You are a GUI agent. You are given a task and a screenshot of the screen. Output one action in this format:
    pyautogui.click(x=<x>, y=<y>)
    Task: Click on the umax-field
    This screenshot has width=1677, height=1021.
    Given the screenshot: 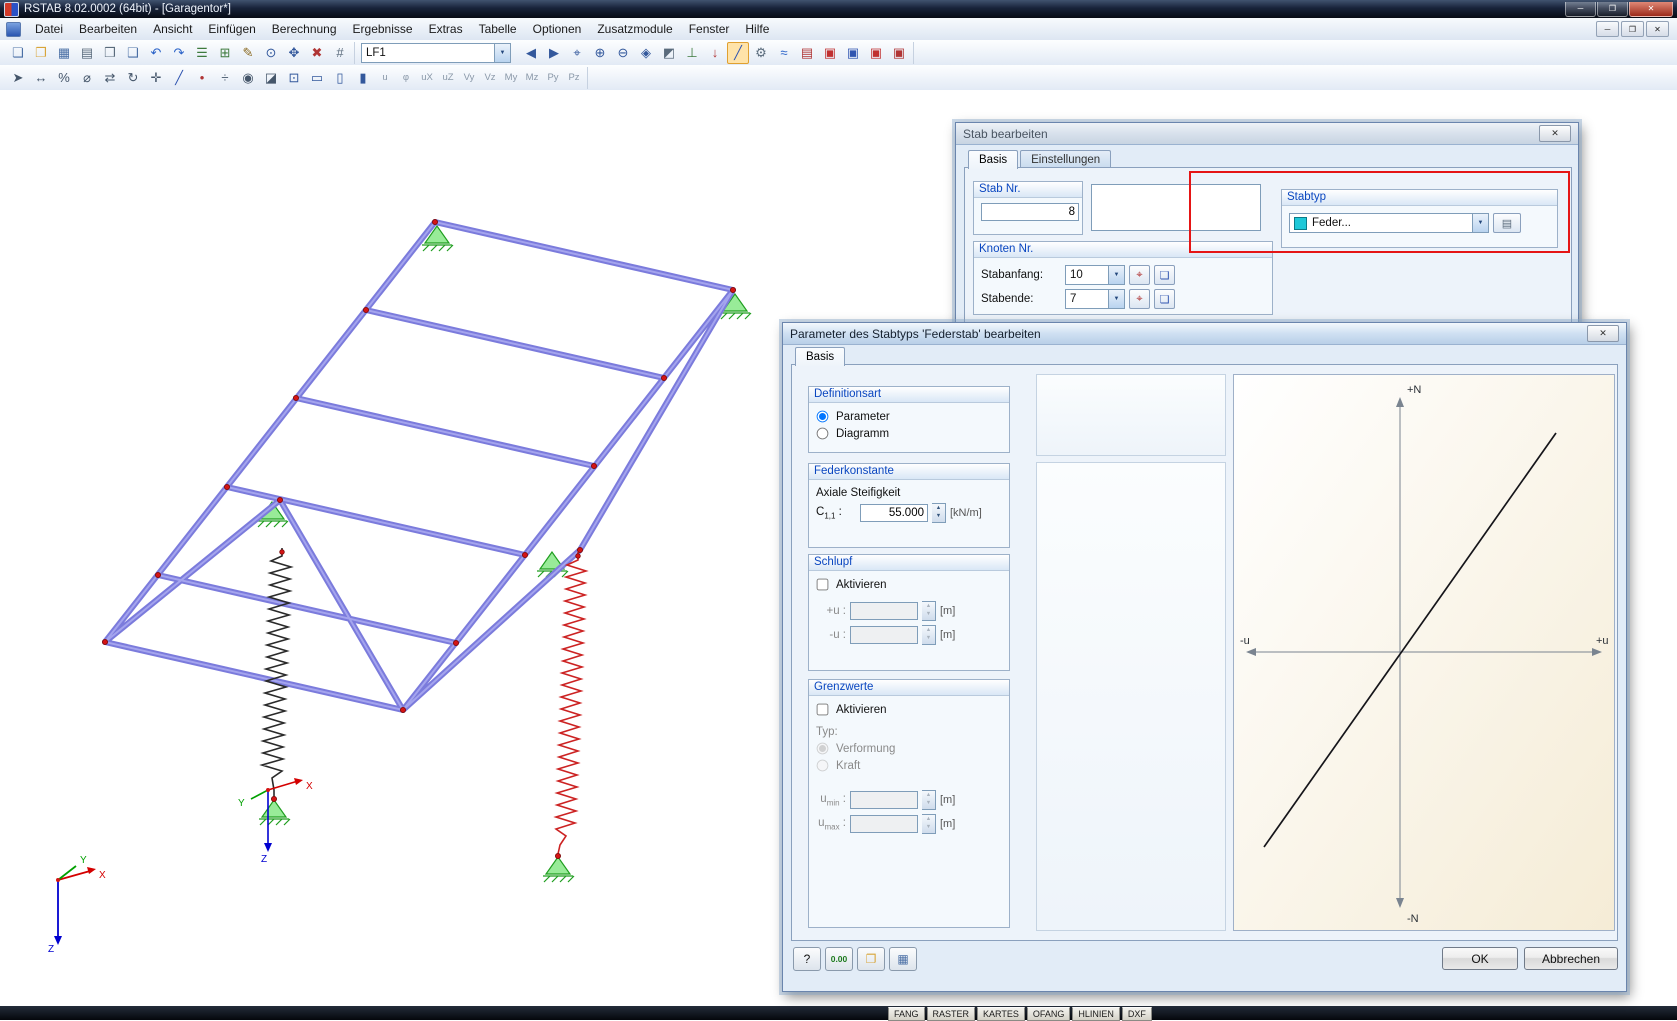 What is the action you would take?
    pyautogui.click(x=884, y=824)
    